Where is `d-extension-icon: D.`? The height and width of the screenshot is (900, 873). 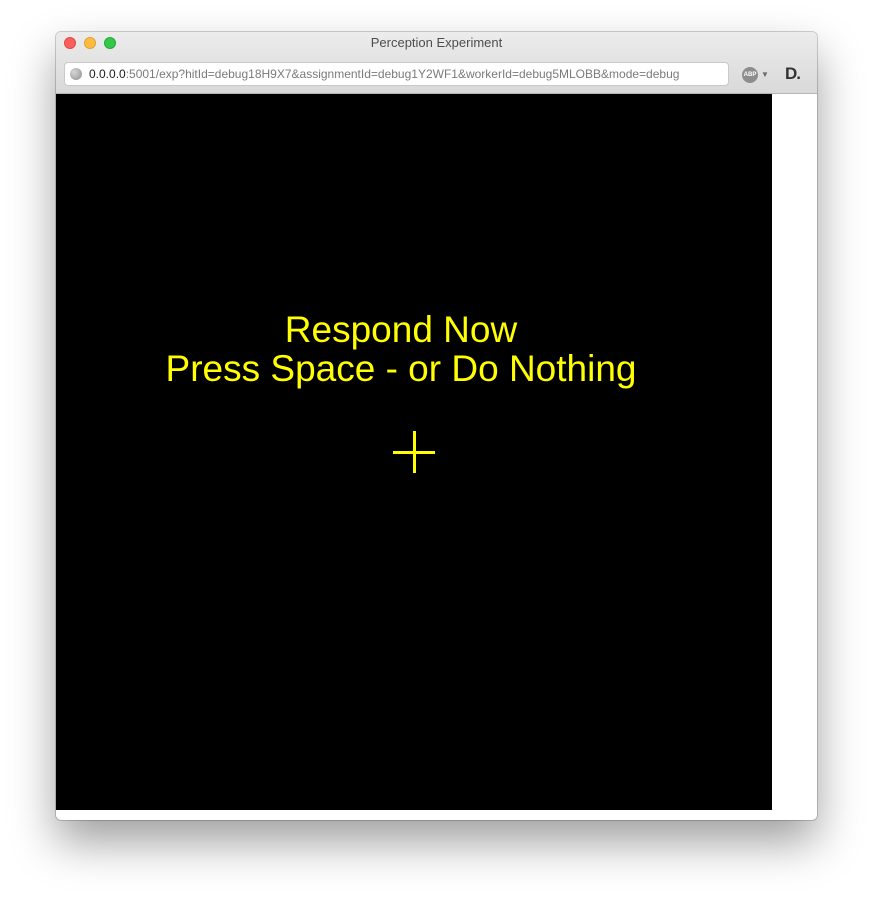 d-extension-icon: D. is located at coordinates (793, 74).